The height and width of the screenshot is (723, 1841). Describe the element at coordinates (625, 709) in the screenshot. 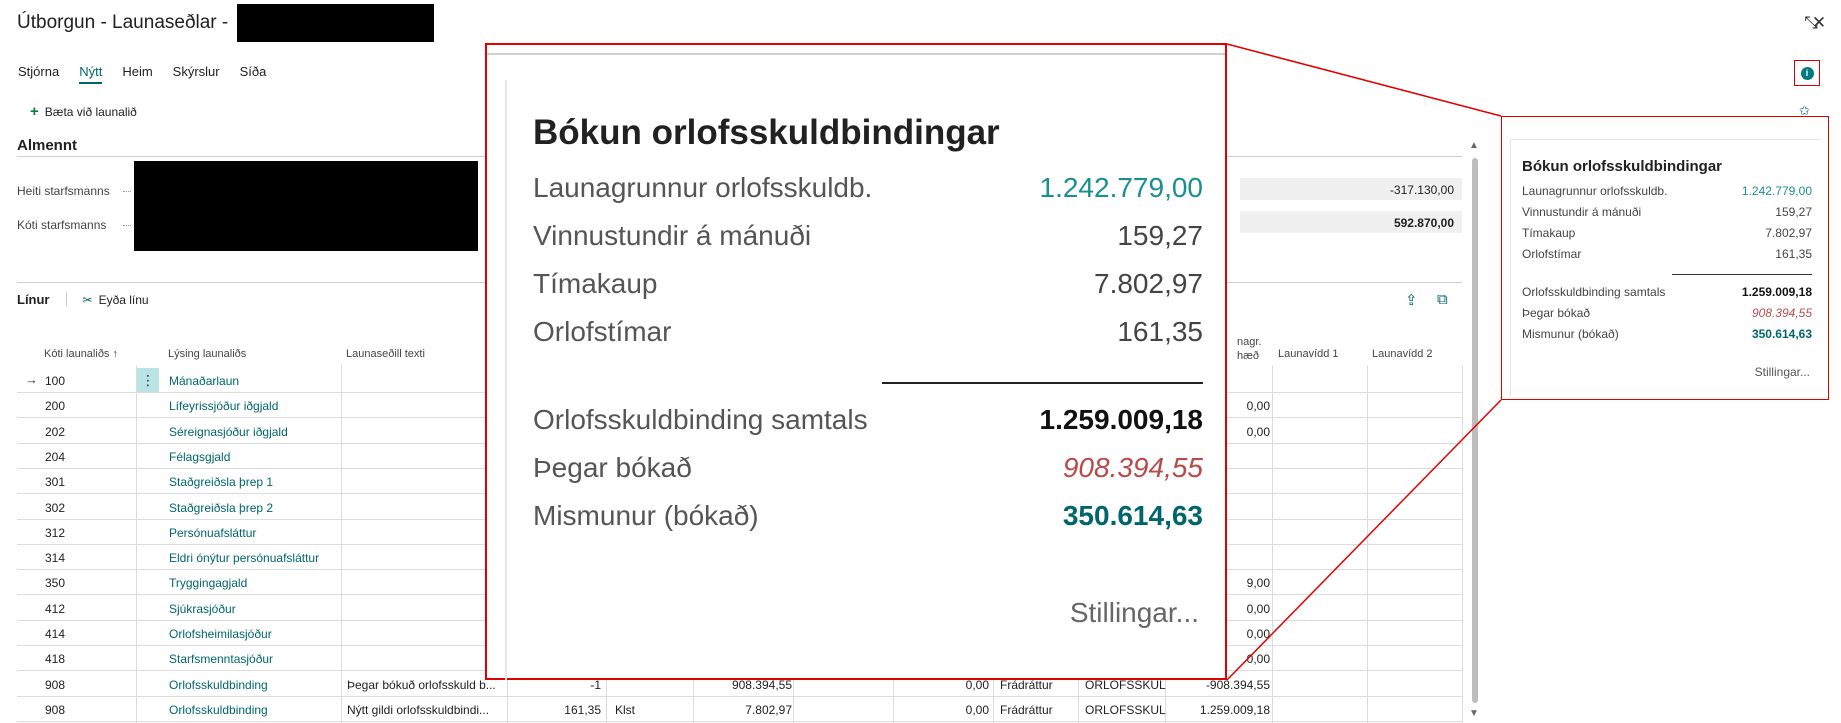

I see `cell-c2: Klst` at that location.